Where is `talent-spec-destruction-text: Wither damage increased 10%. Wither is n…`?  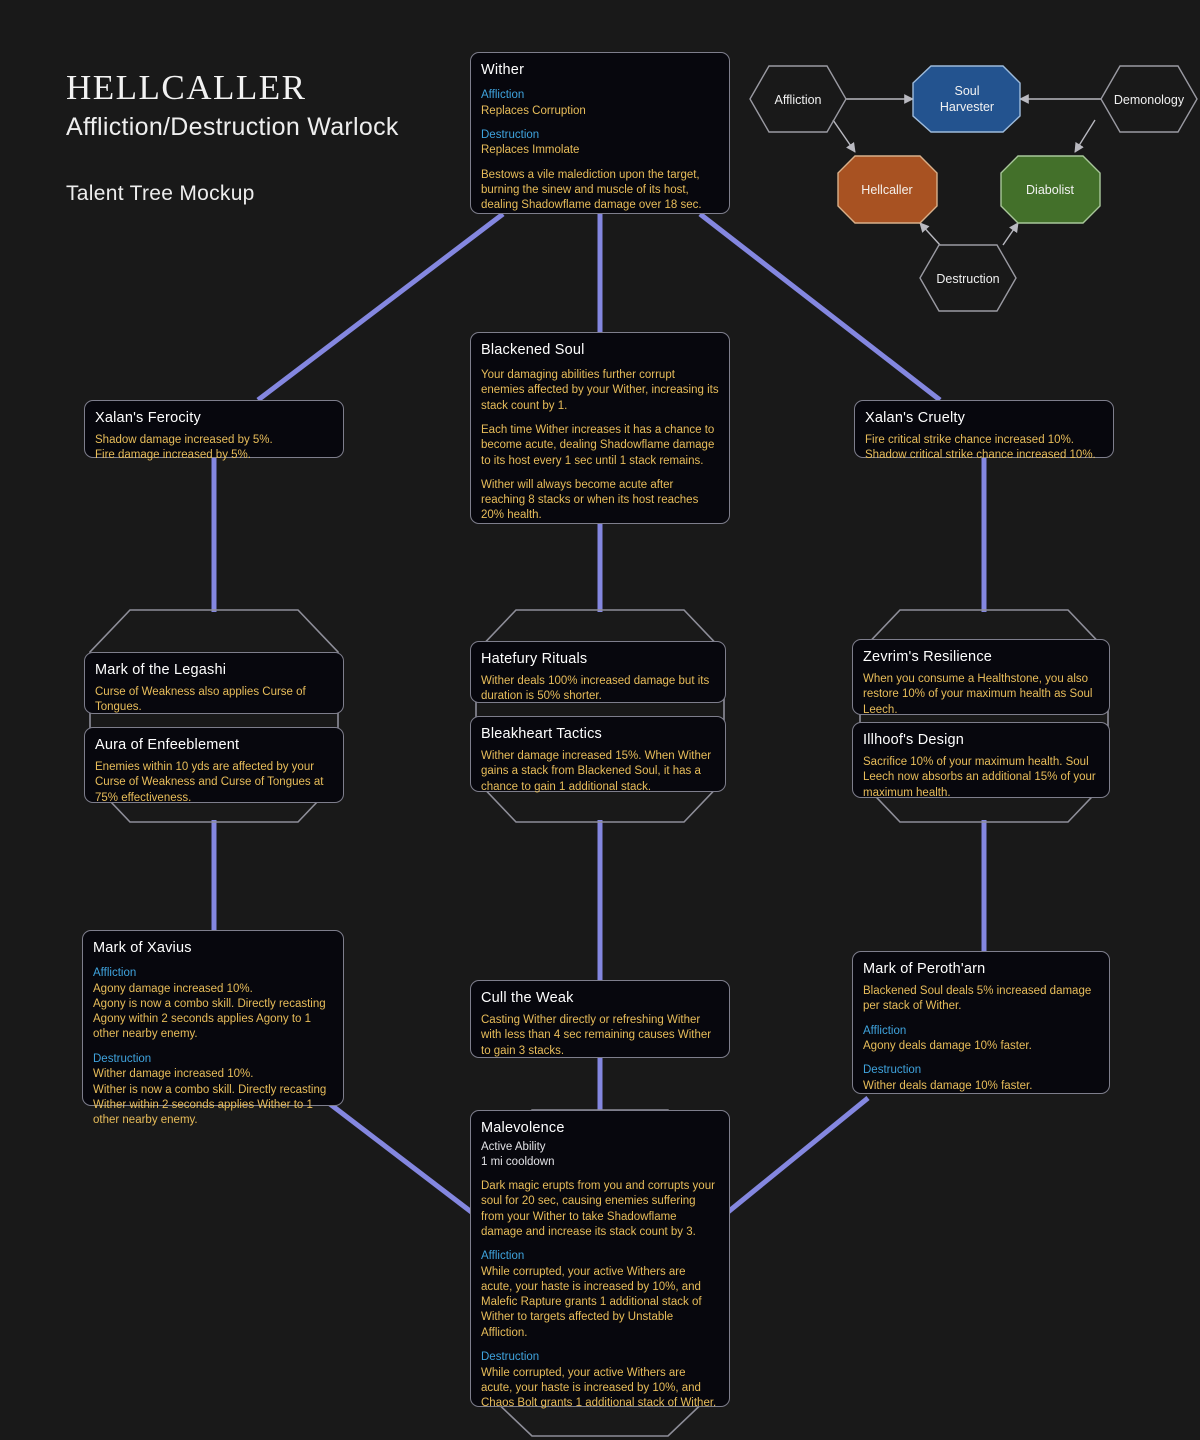 talent-spec-destruction-text: Wither damage increased 10%. Wither is n… is located at coordinates (210, 1097).